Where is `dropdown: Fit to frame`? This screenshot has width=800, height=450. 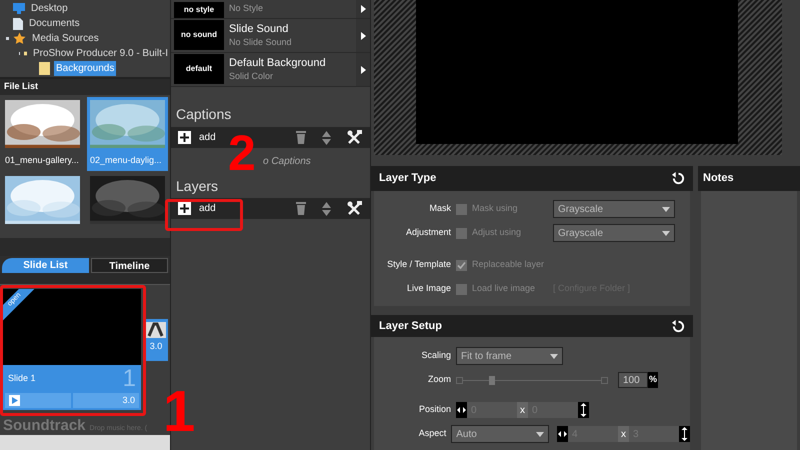 dropdown: Fit to frame is located at coordinates (509, 356).